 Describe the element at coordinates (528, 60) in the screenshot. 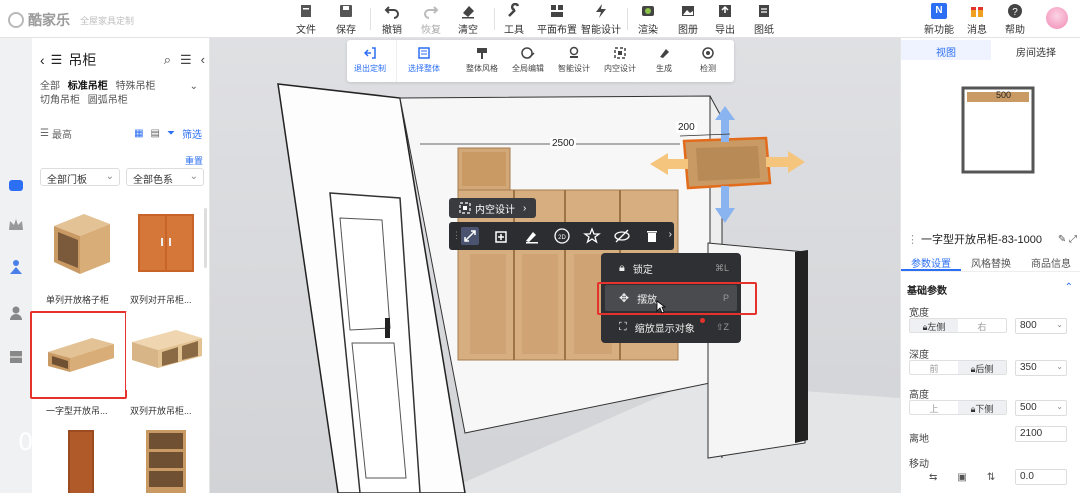

I see `global-edit-button: 全局编辑` at that location.